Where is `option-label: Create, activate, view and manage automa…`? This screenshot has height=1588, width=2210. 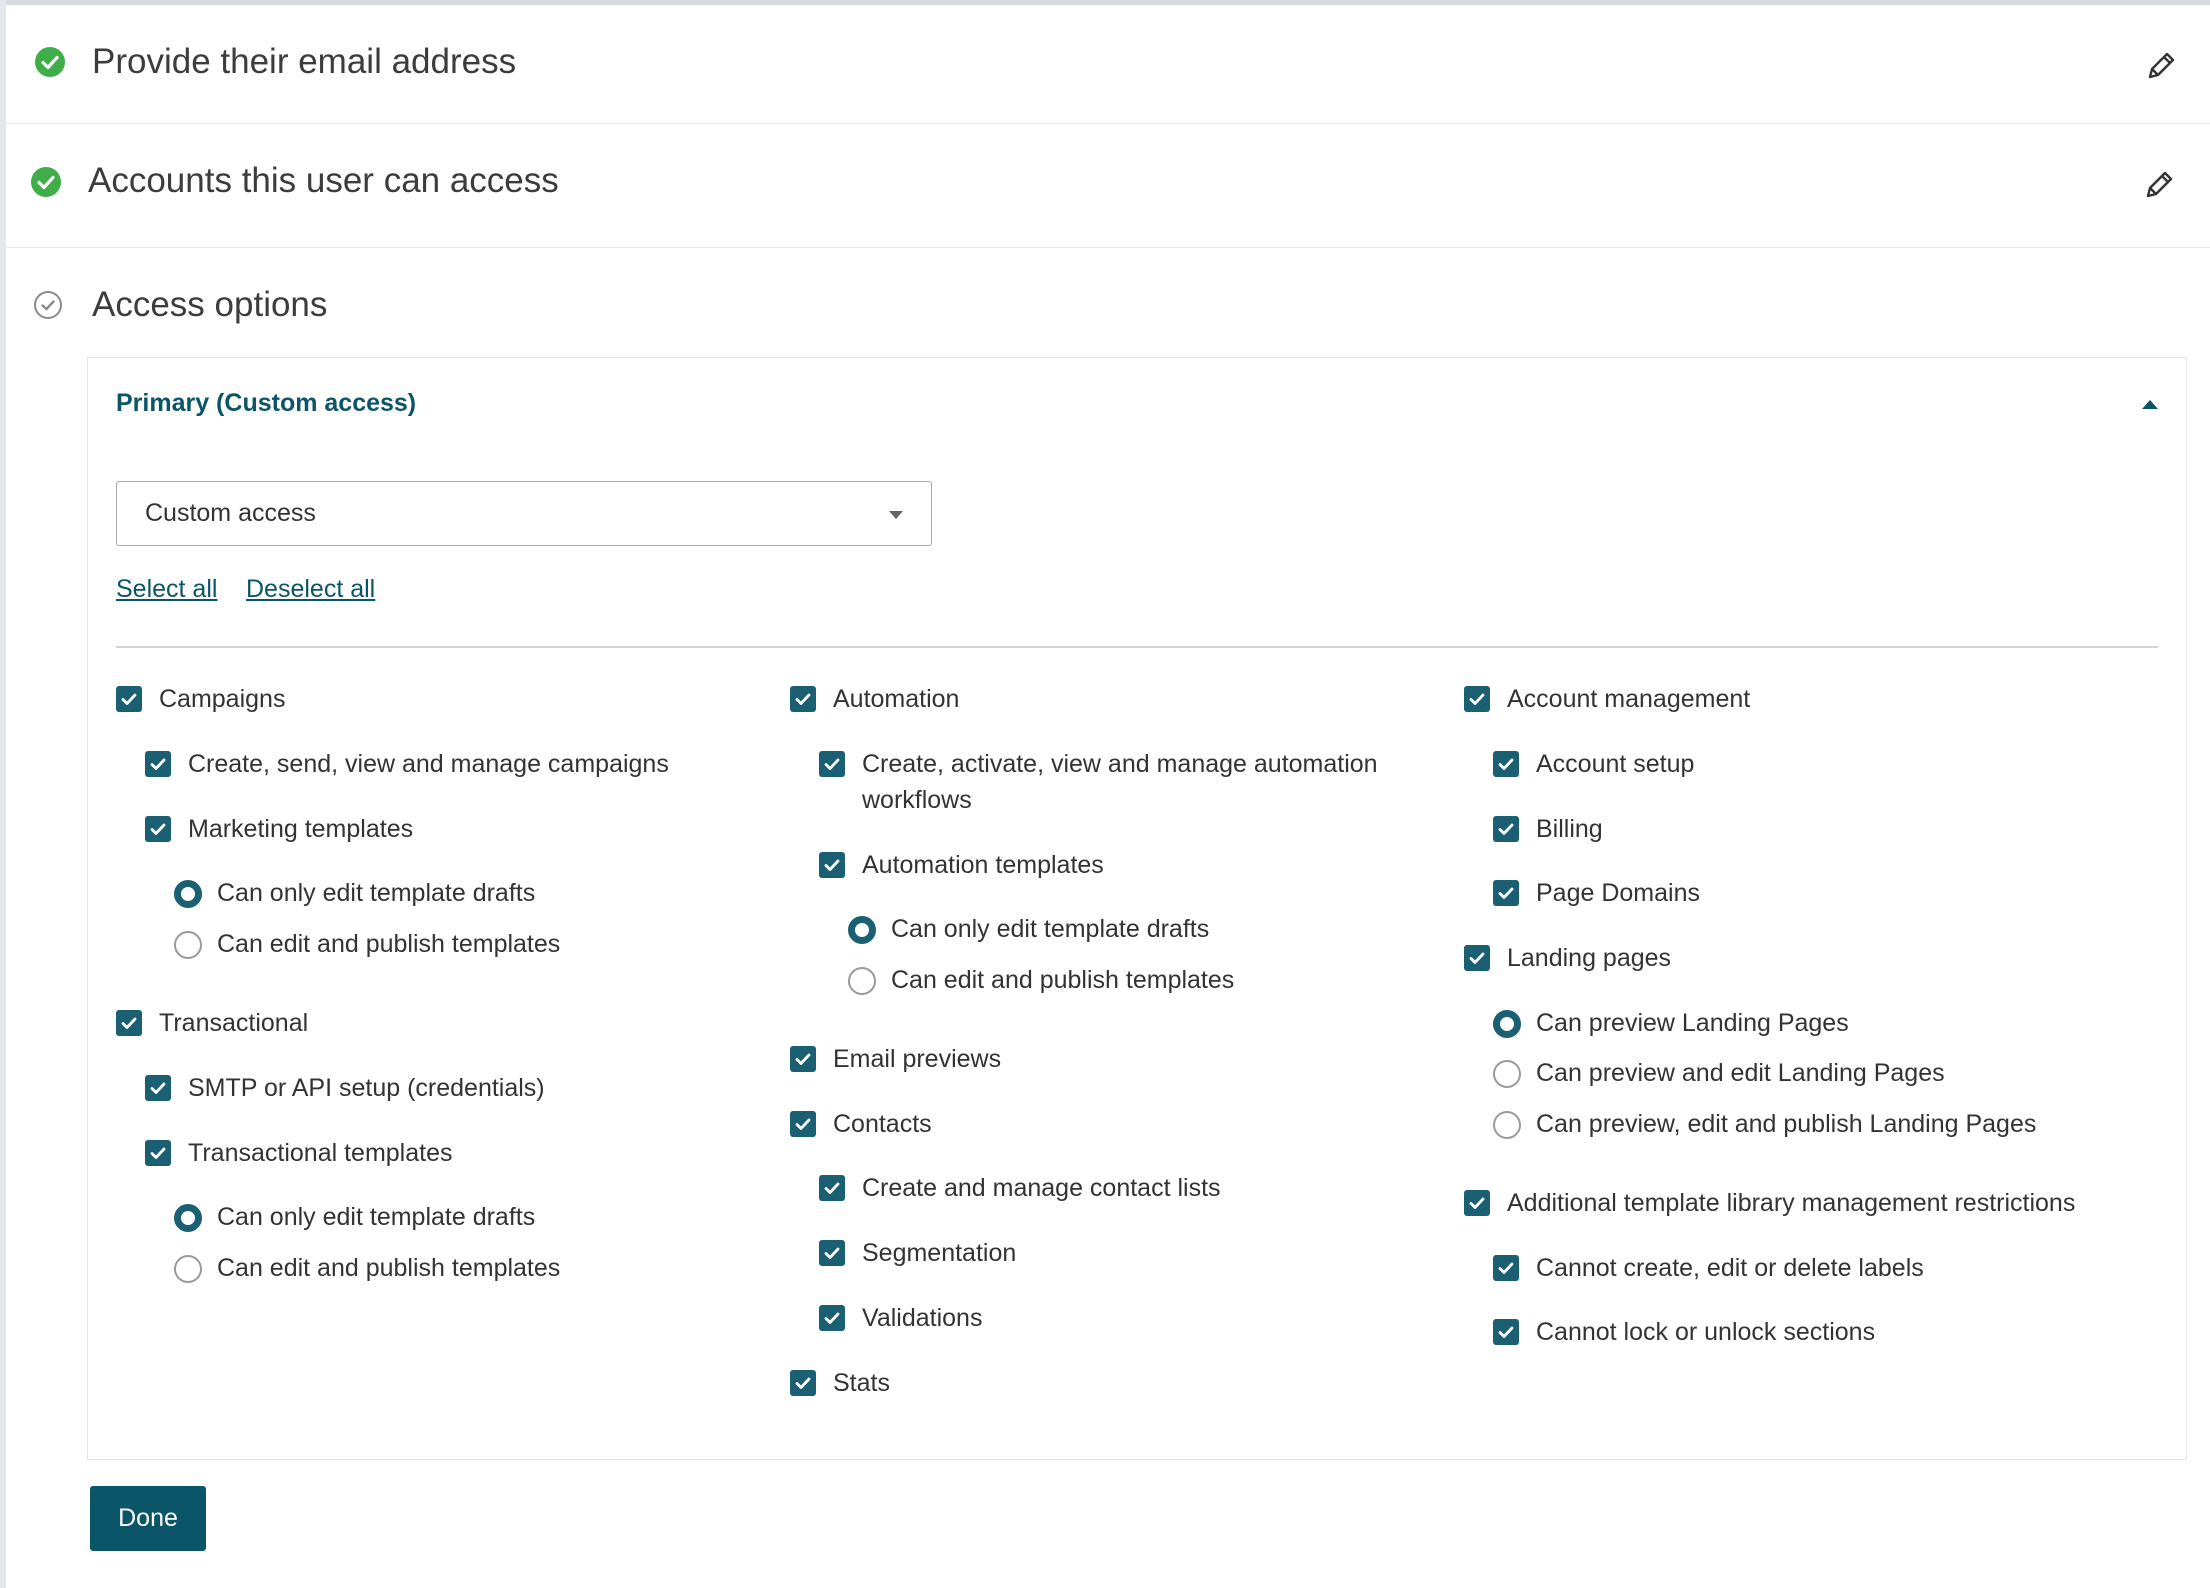 option-label: Create, activate, view and manage automa… is located at coordinates (1120, 782).